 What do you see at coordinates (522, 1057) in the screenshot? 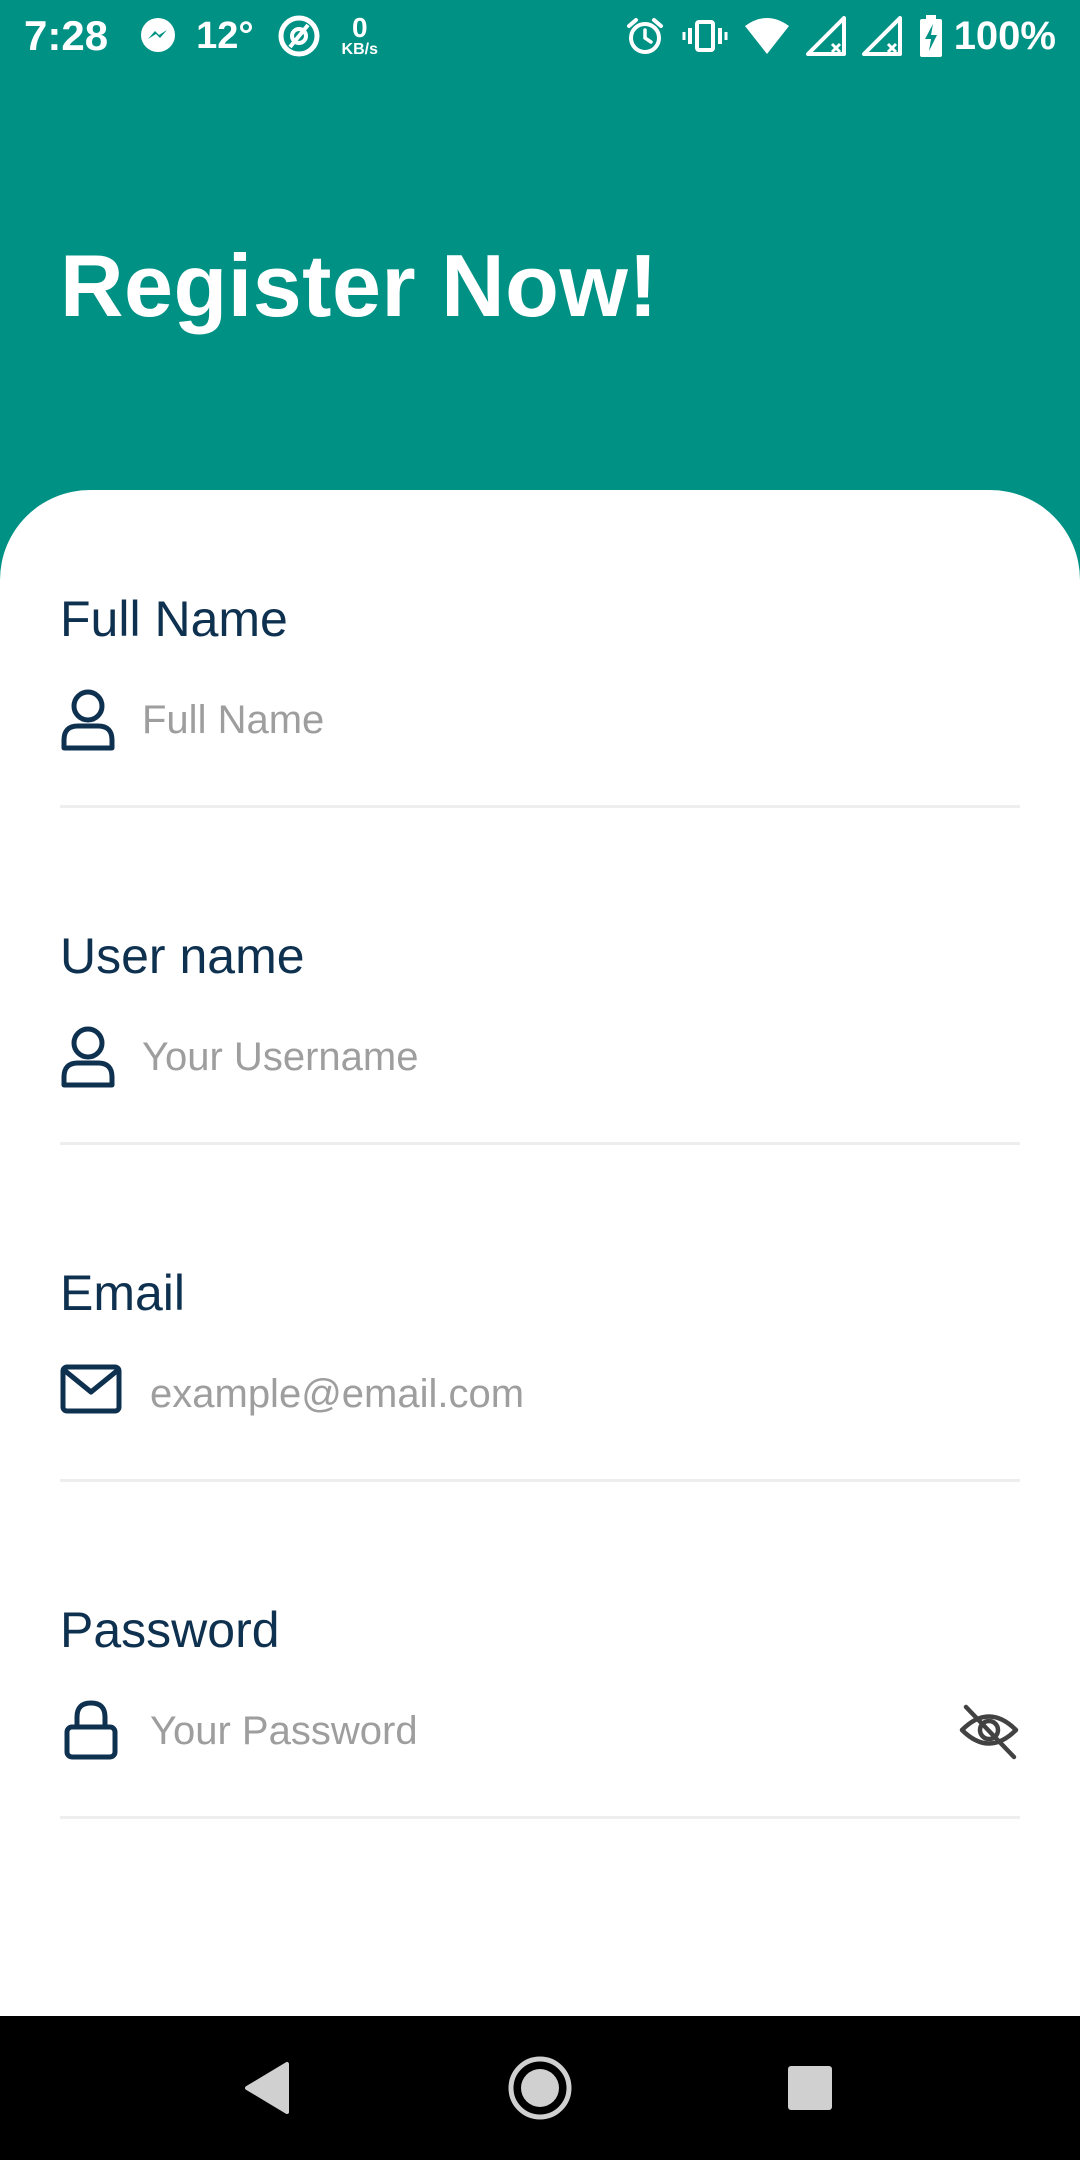
I see `username-input` at bounding box center [522, 1057].